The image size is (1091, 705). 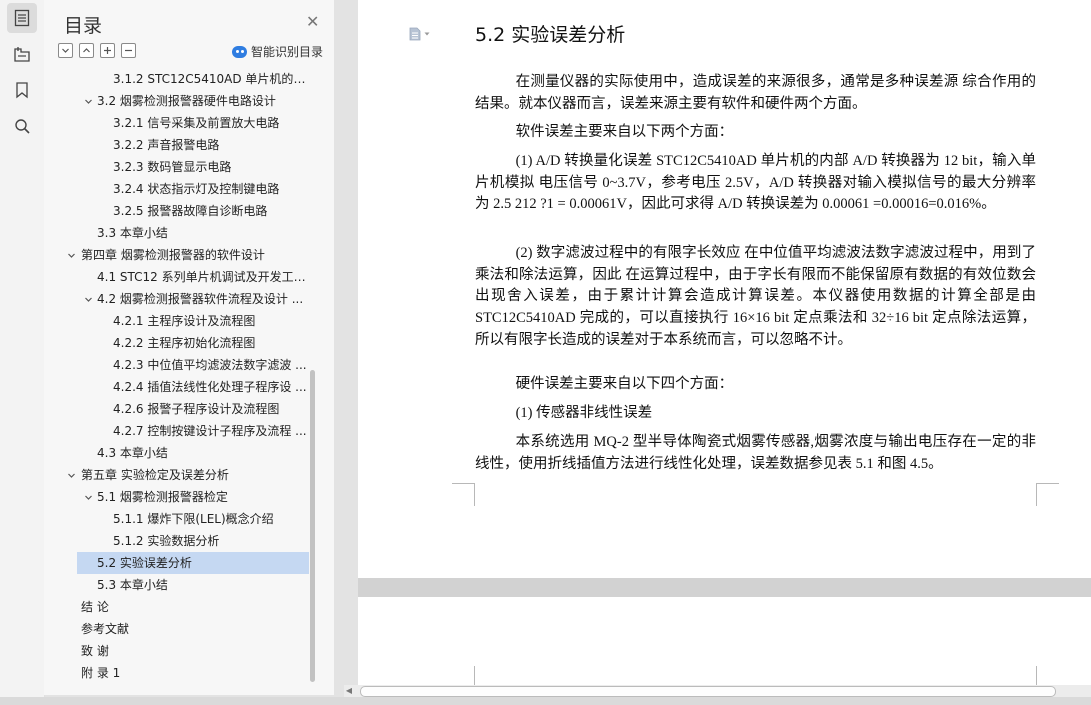 I want to click on expand-all-button, so click(x=86, y=50).